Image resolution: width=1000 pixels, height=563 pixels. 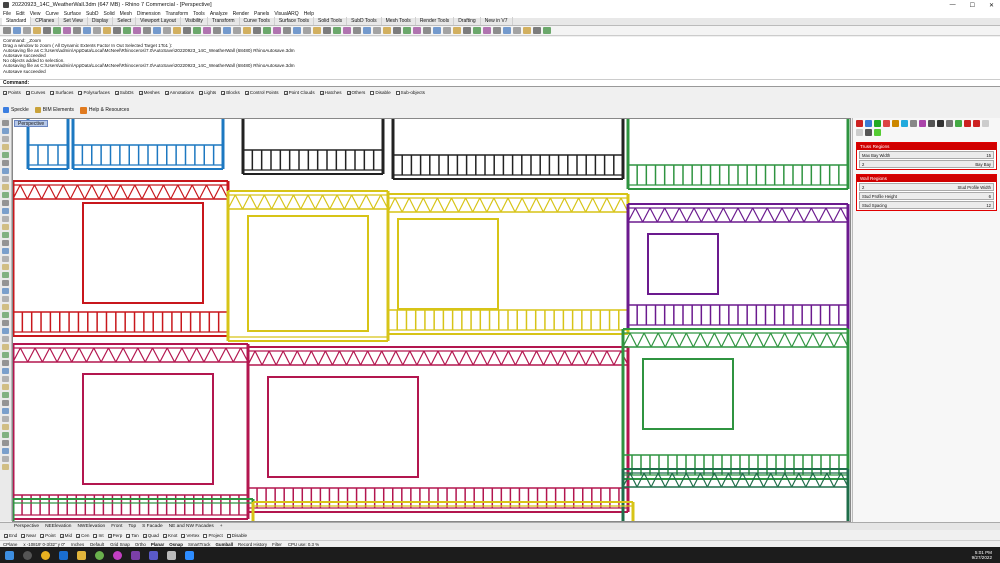 What do you see at coordinates (307, 30) in the screenshot?
I see `lights-icon` at bounding box center [307, 30].